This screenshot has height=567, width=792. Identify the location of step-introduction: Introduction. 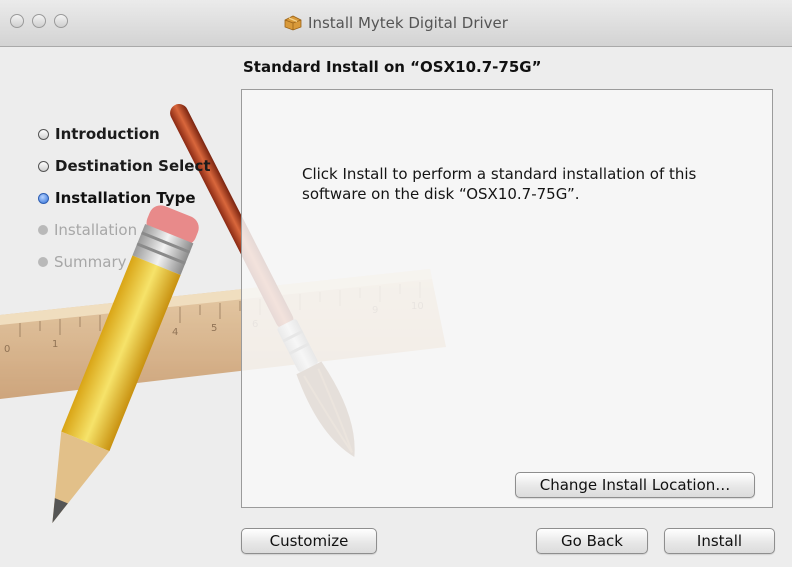
(124, 134).